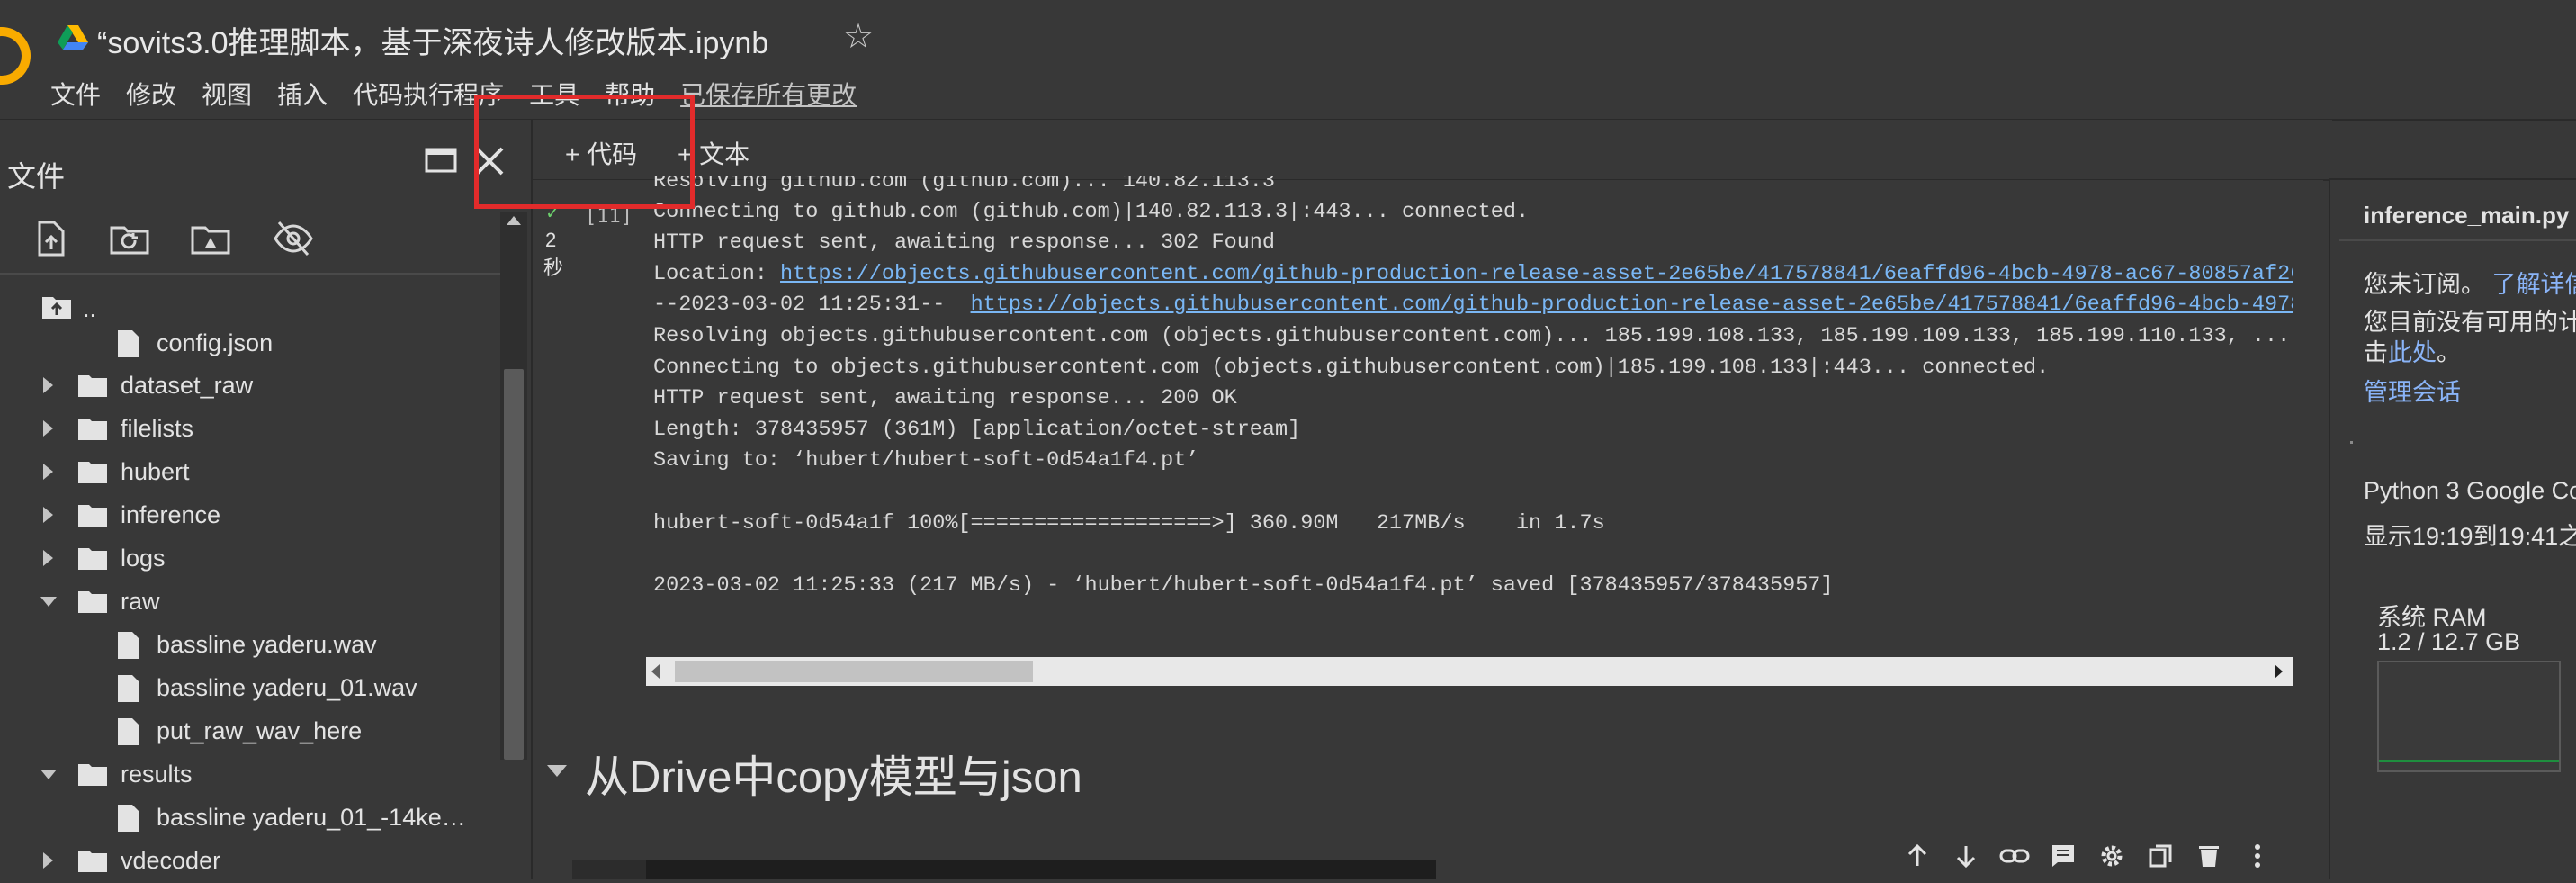 The width and height of the screenshot is (2576, 883). What do you see at coordinates (171, 860) in the screenshot?
I see `tree-item-label: vdecoder` at bounding box center [171, 860].